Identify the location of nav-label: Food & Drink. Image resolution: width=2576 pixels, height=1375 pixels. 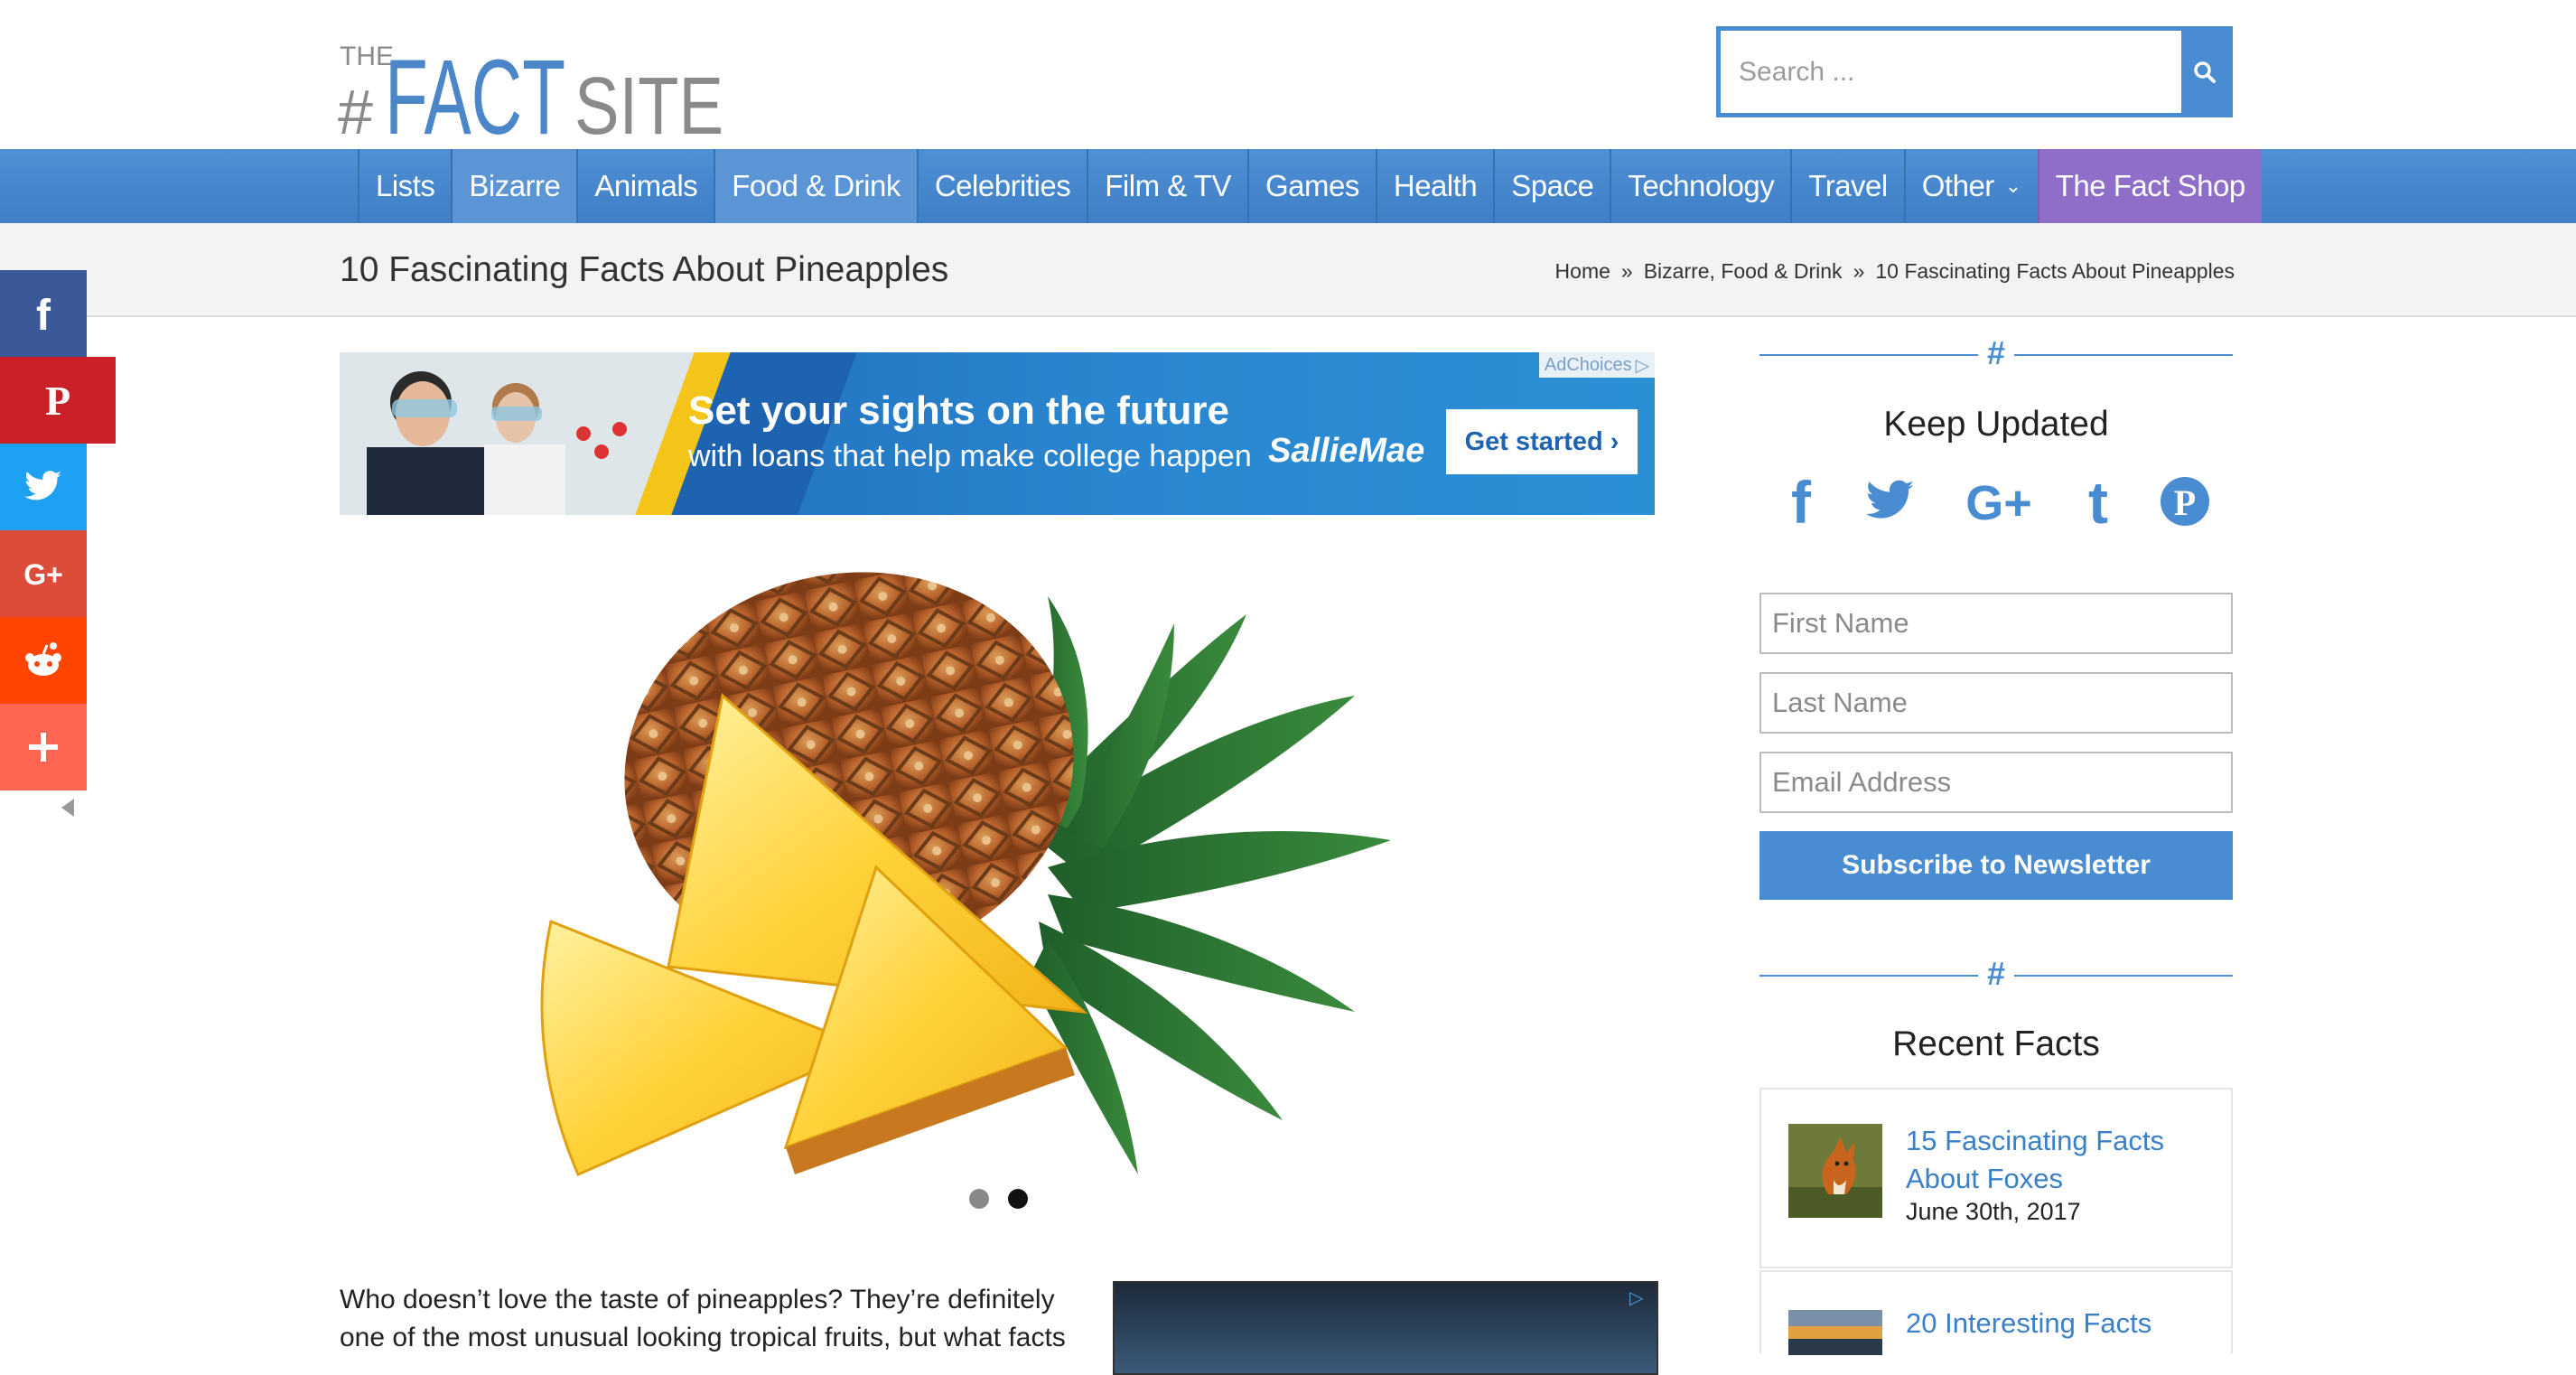
(816, 185).